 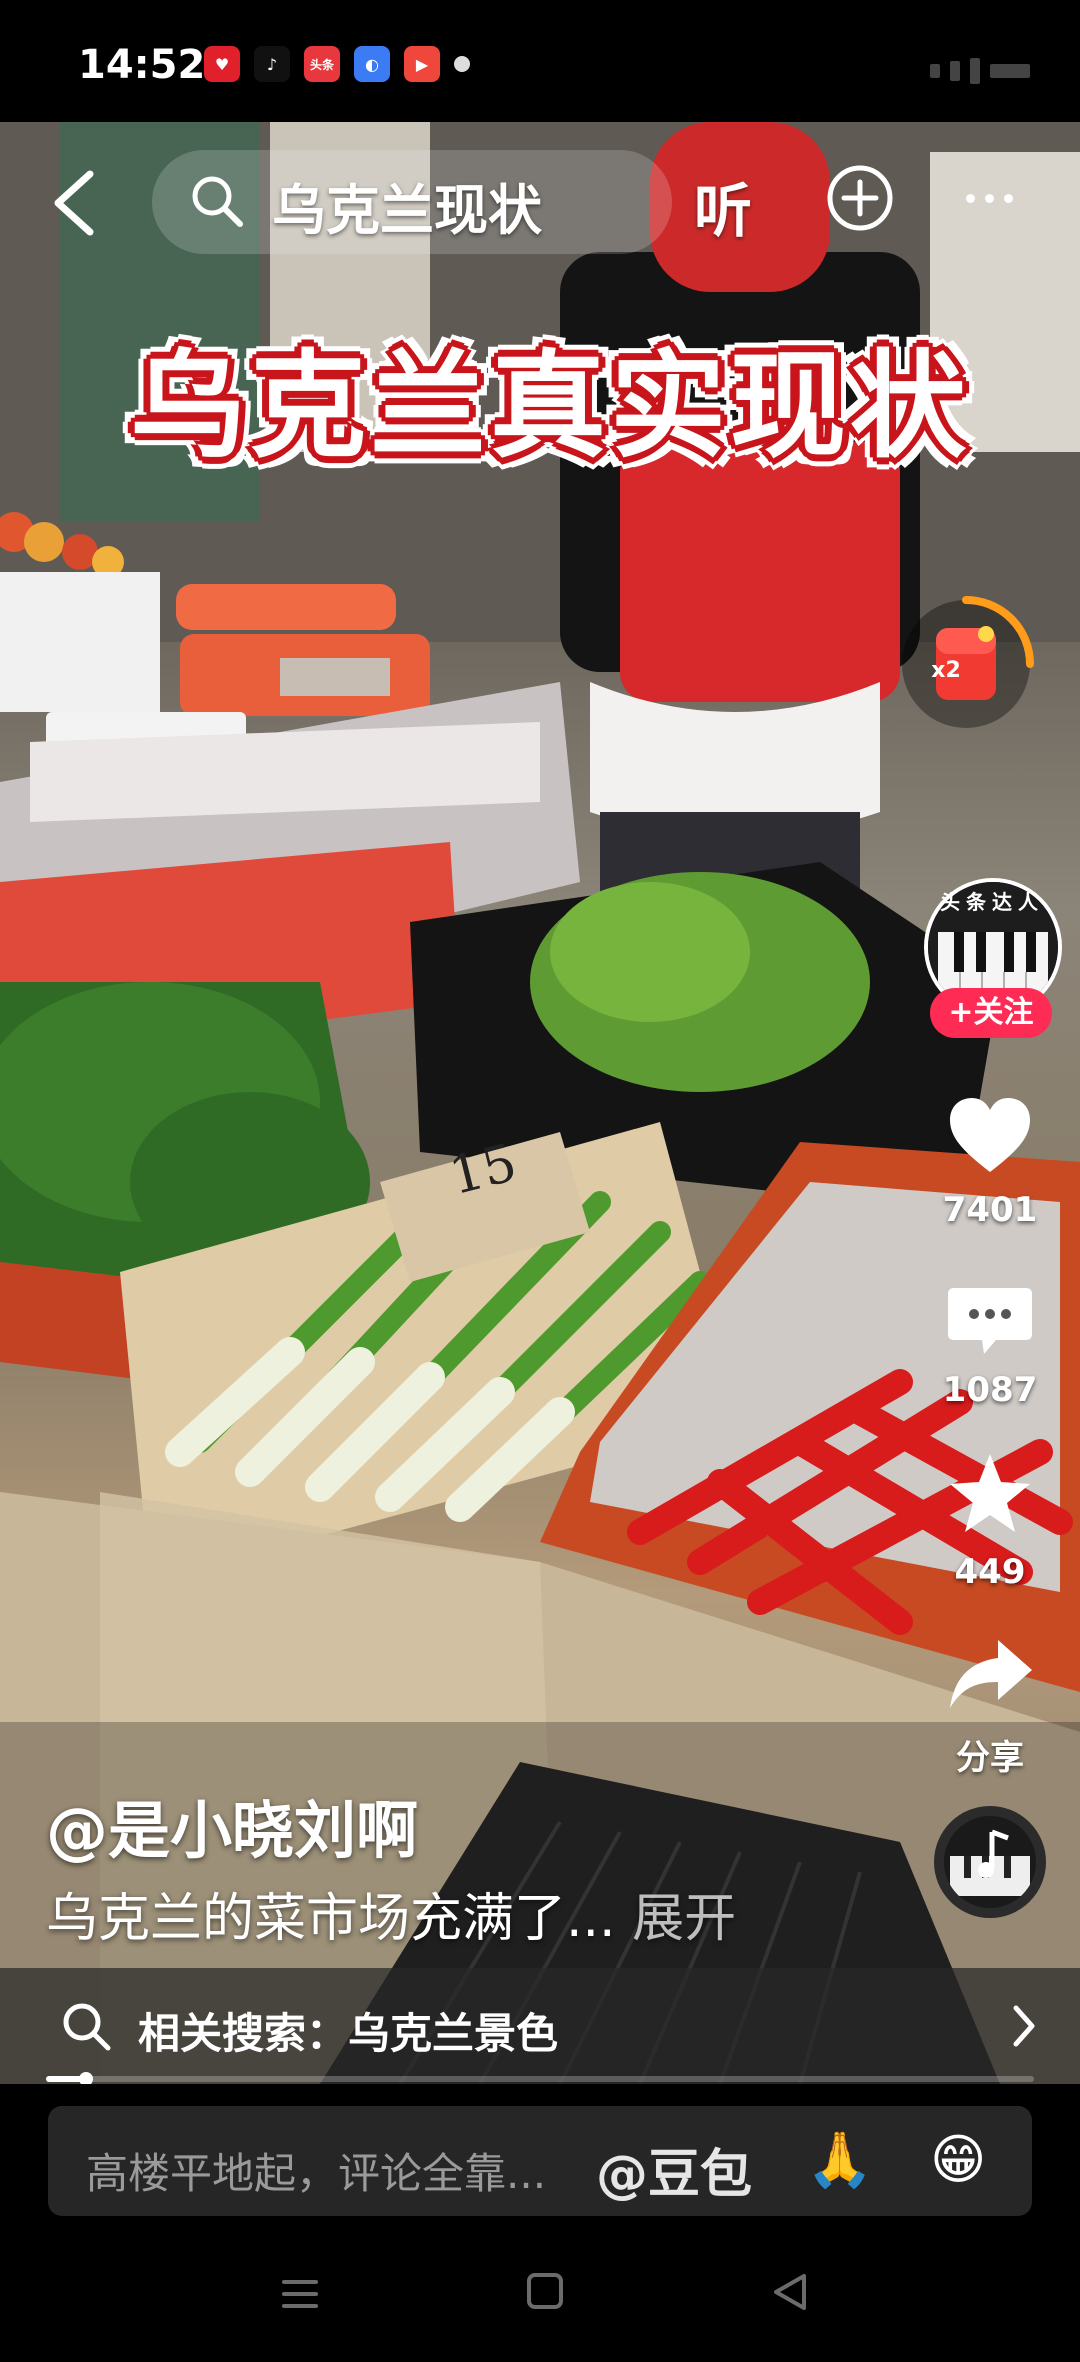 What do you see at coordinates (990, 1210) in the screenshot?
I see `like-count: 7401` at bounding box center [990, 1210].